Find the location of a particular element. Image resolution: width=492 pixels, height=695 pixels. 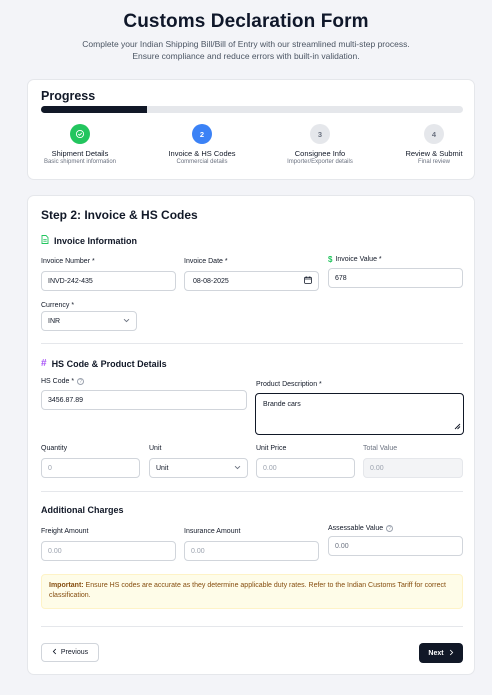

hs-code-label: HS Code * ? is located at coordinates (63, 381).